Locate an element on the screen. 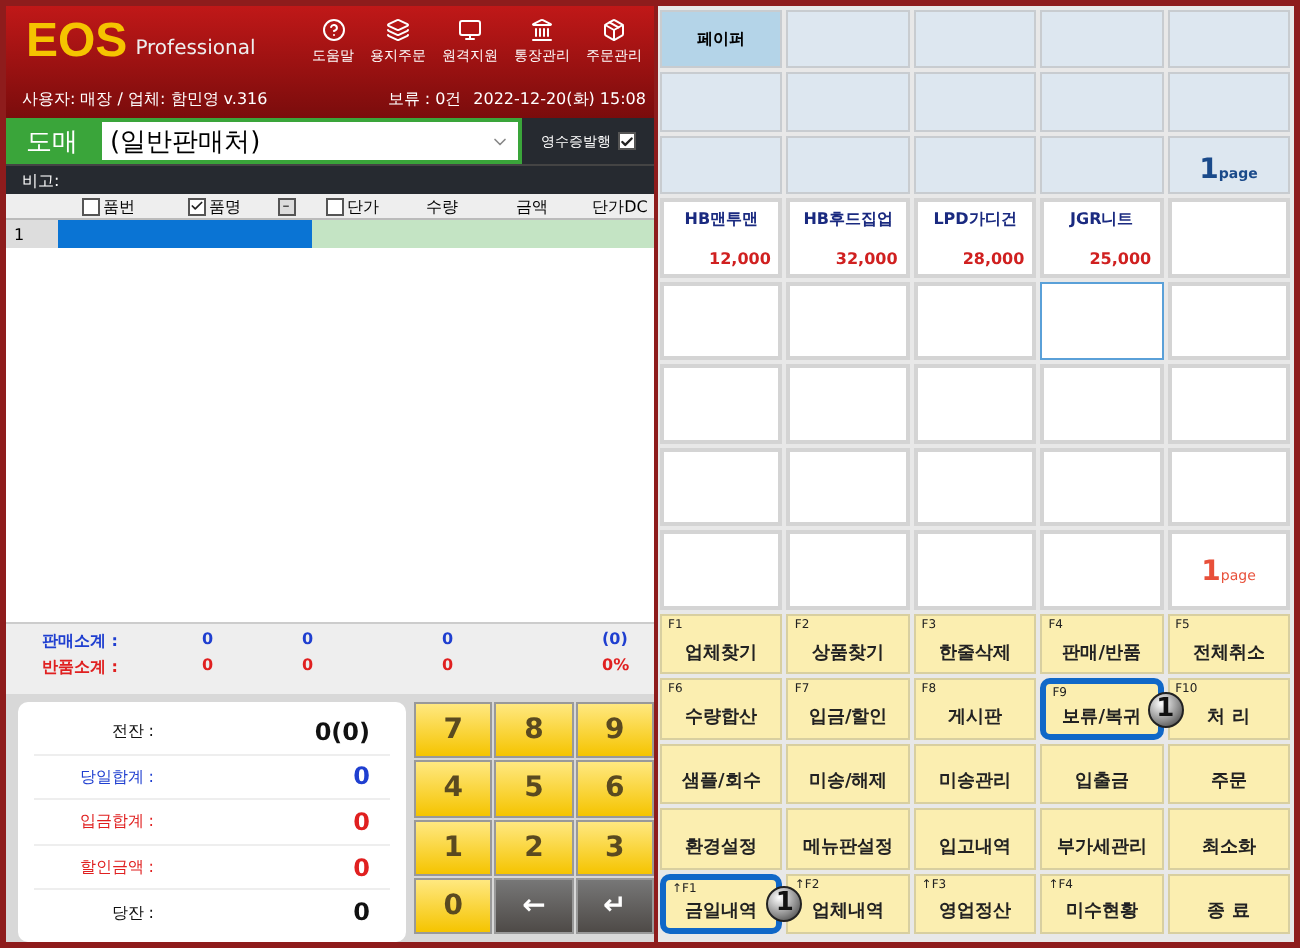 Image resolution: width=1300 pixels, height=948 pixels. product-tile: HB맨투맨 12,000 is located at coordinates (721, 238).